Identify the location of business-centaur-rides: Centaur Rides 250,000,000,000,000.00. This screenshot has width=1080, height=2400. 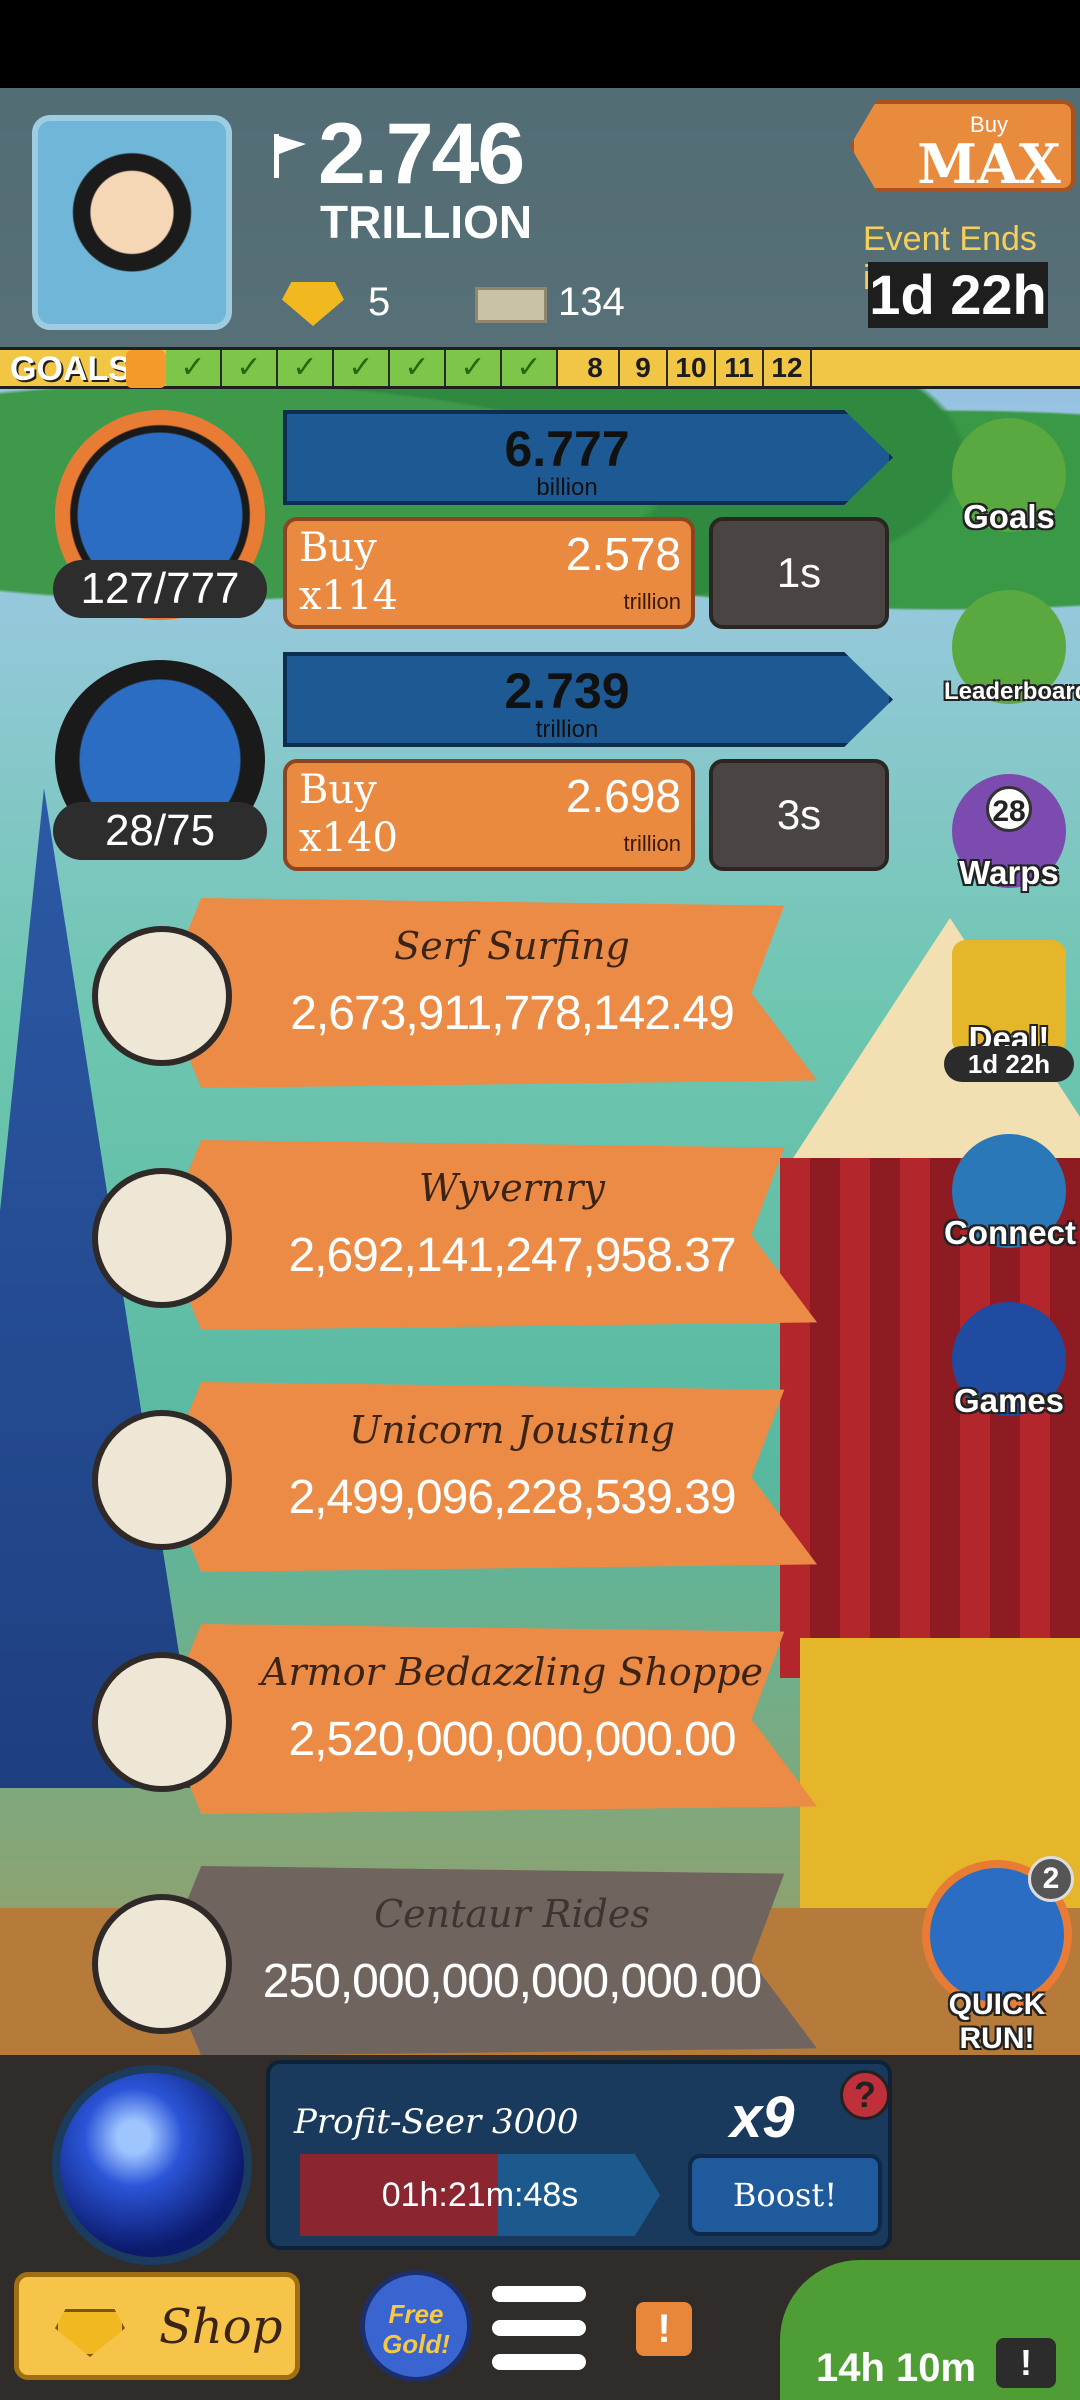
(454, 1961).